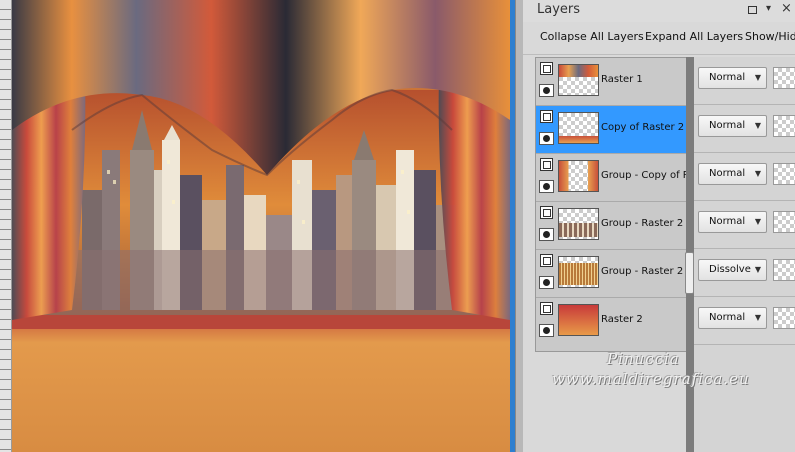  What do you see at coordinates (786, 8) in the screenshot?
I see `close-icon: ×` at bounding box center [786, 8].